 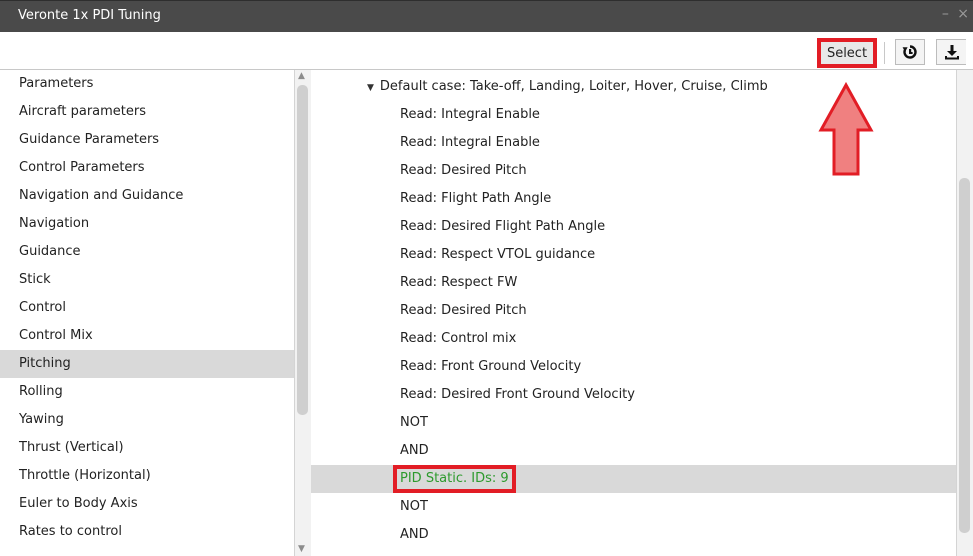 What do you see at coordinates (301, 549) in the screenshot?
I see `scroll-down-icon: ▼` at bounding box center [301, 549].